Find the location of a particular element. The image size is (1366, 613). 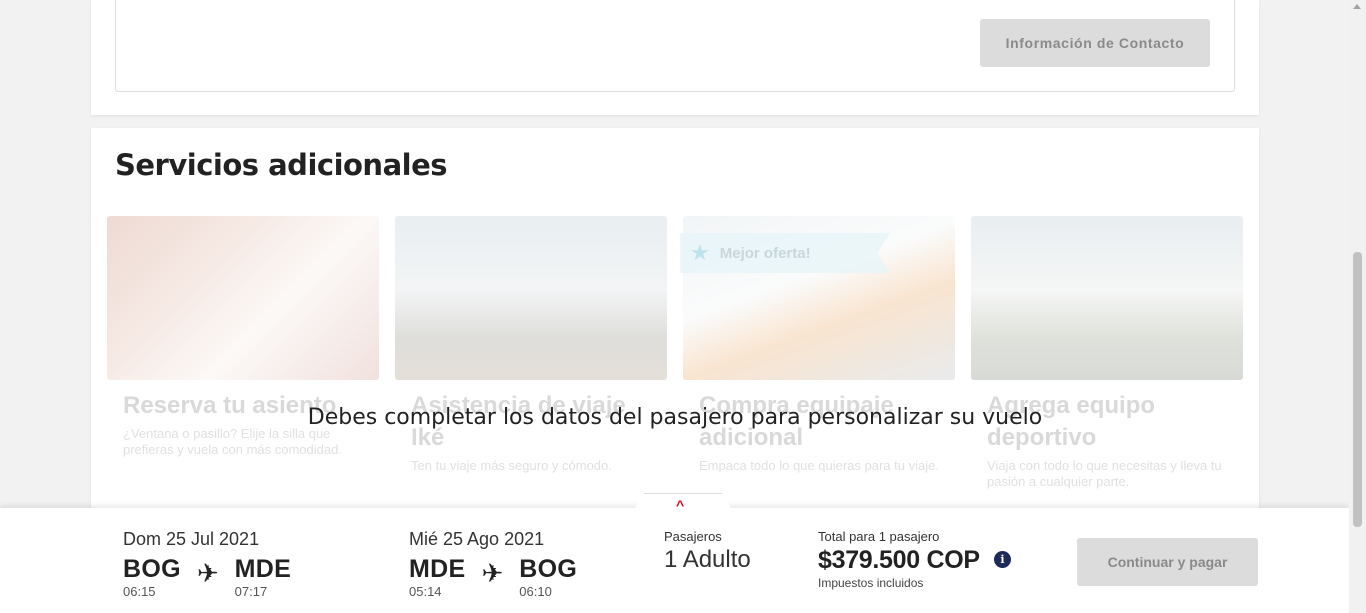

page-scrollbar is located at coordinates (1357, 306).